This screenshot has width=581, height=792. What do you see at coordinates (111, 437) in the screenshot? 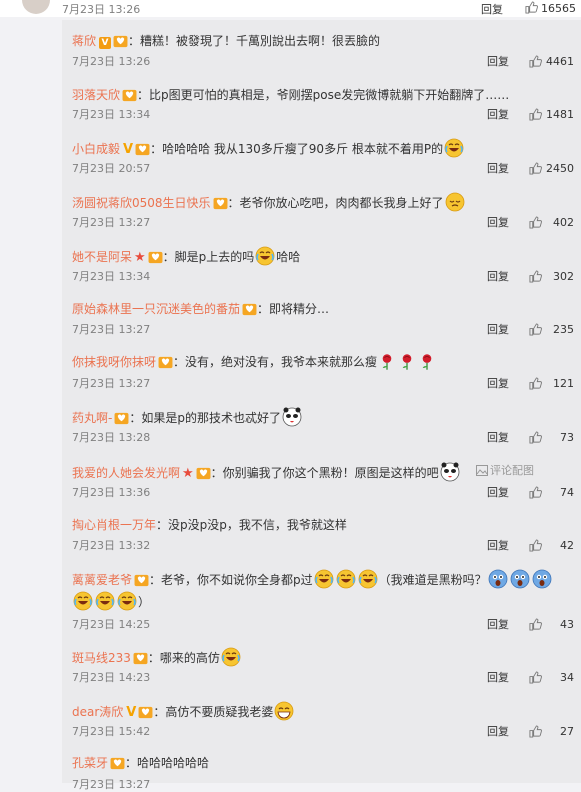
I see `comment-time: 7月23日 13:28` at bounding box center [111, 437].